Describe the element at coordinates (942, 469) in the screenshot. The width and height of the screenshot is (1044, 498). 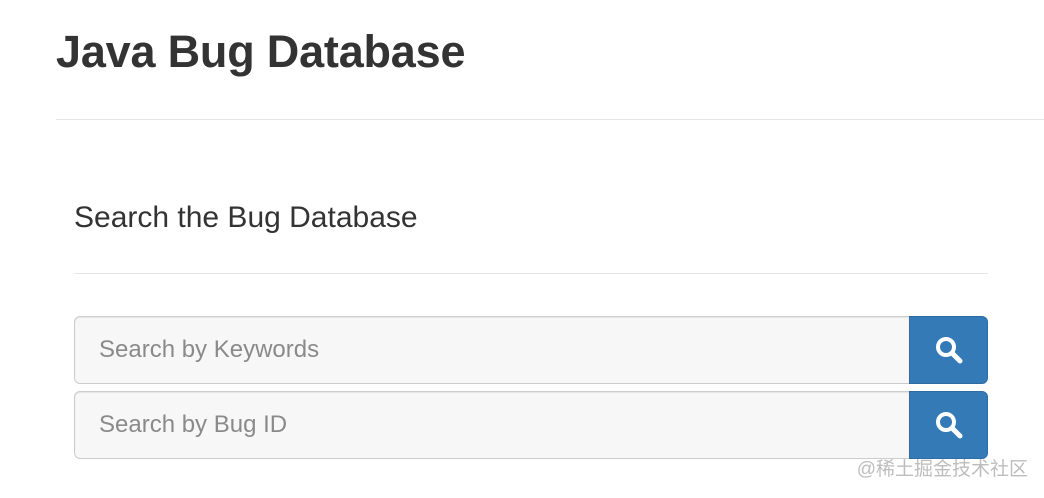
I see `watermark: @稀土掘金技术社区` at that location.